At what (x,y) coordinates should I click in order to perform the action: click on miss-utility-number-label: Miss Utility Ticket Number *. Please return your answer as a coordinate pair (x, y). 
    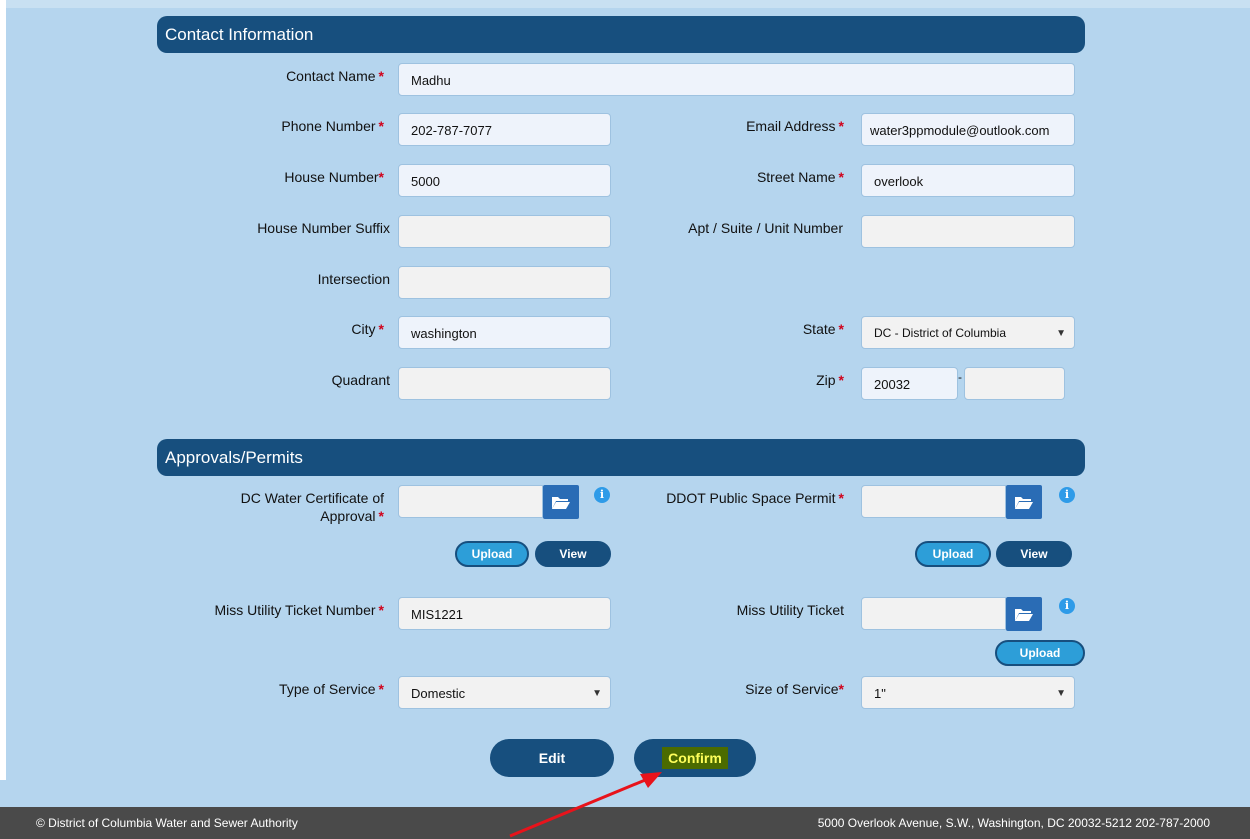
    Looking at the image, I should click on (299, 610).